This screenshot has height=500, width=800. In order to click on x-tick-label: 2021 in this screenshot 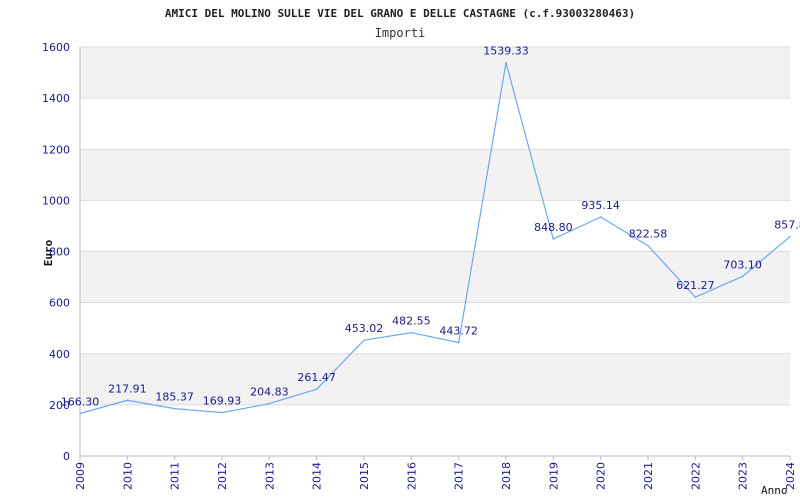, I will do `click(648, 476)`.